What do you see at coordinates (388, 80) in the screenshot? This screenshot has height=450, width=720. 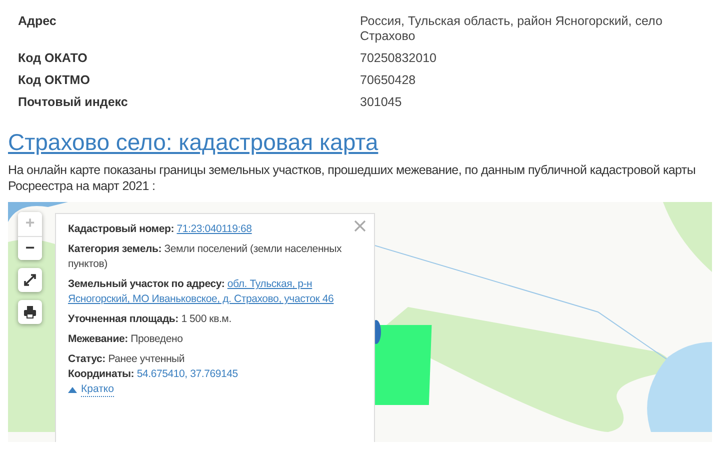 I see `info-value: 70650428` at bounding box center [388, 80].